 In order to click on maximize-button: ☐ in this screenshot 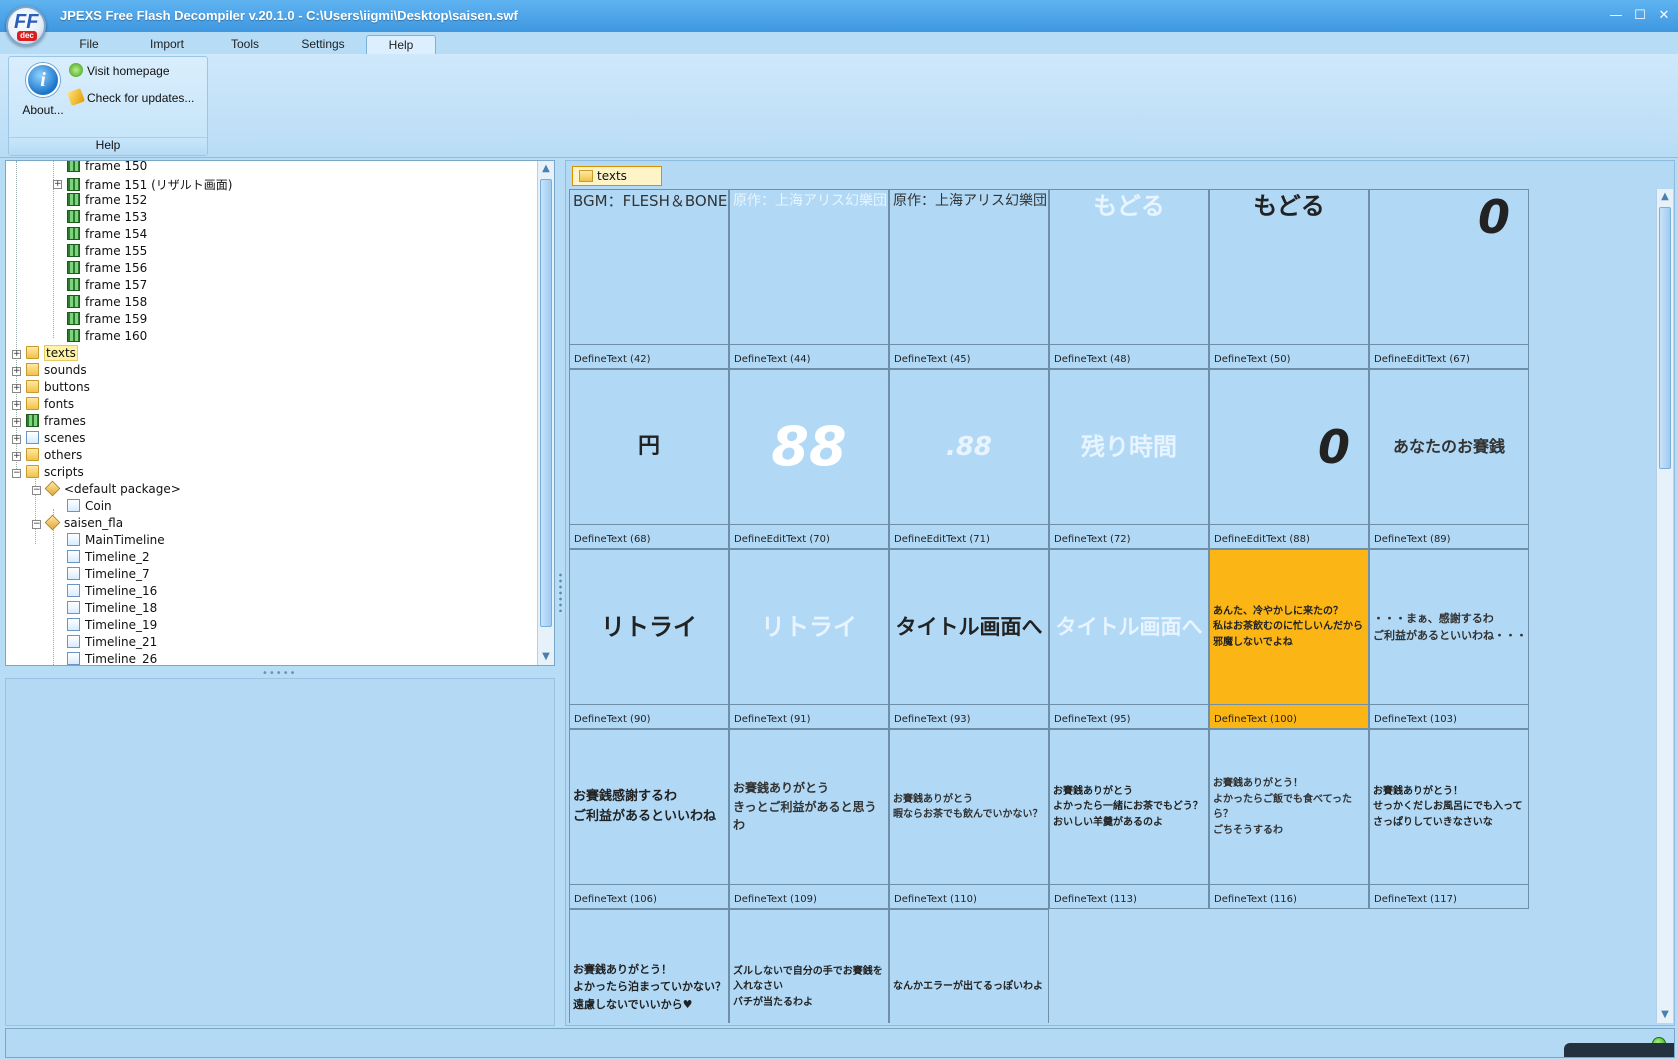, I will do `click(1640, 16)`.